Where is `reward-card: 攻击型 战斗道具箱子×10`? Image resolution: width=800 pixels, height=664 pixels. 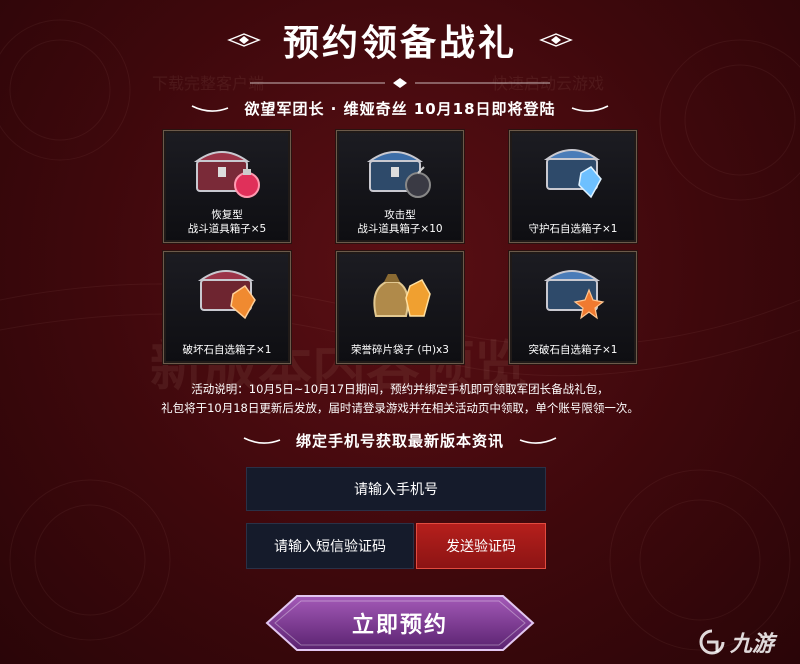
reward-card: 攻击型 战斗道具箱子×10 is located at coordinates (400, 186).